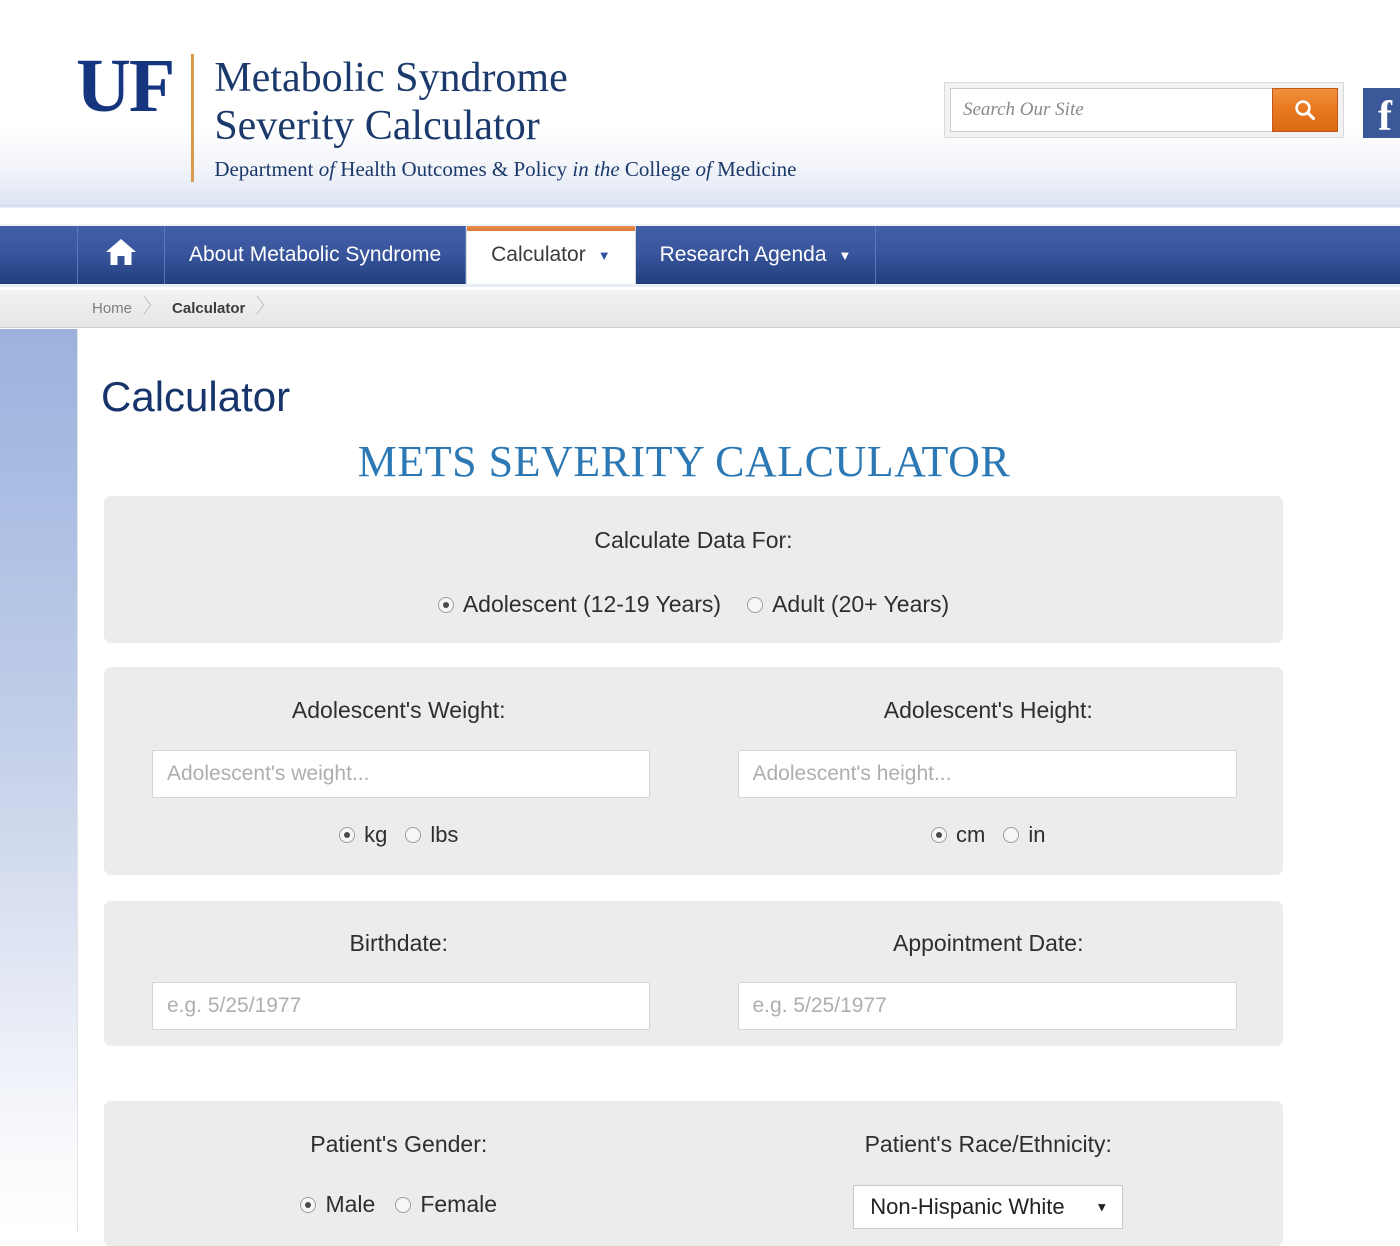 The height and width of the screenshot is (1246, 1400). I want to click on nav-label: Research Agenda, so click(743, 254).